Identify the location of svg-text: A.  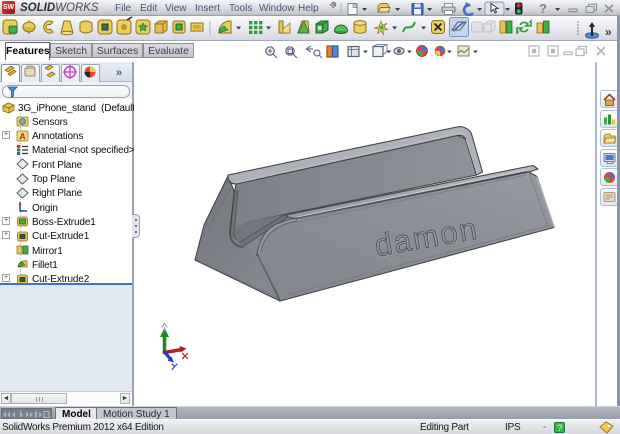
(22, 136).